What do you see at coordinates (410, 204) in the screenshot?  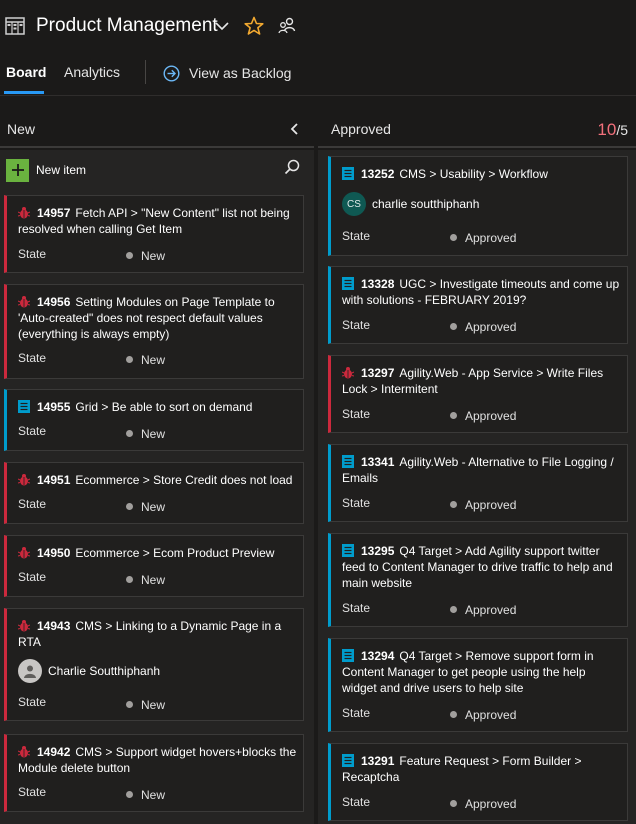 I see `card-assignee: CS charlie soutthiphanh` at bounding box center [410, 204].